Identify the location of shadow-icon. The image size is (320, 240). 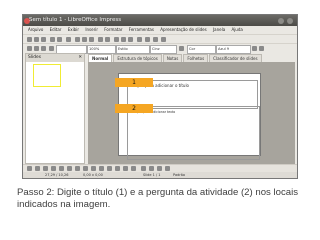
(254, 48).